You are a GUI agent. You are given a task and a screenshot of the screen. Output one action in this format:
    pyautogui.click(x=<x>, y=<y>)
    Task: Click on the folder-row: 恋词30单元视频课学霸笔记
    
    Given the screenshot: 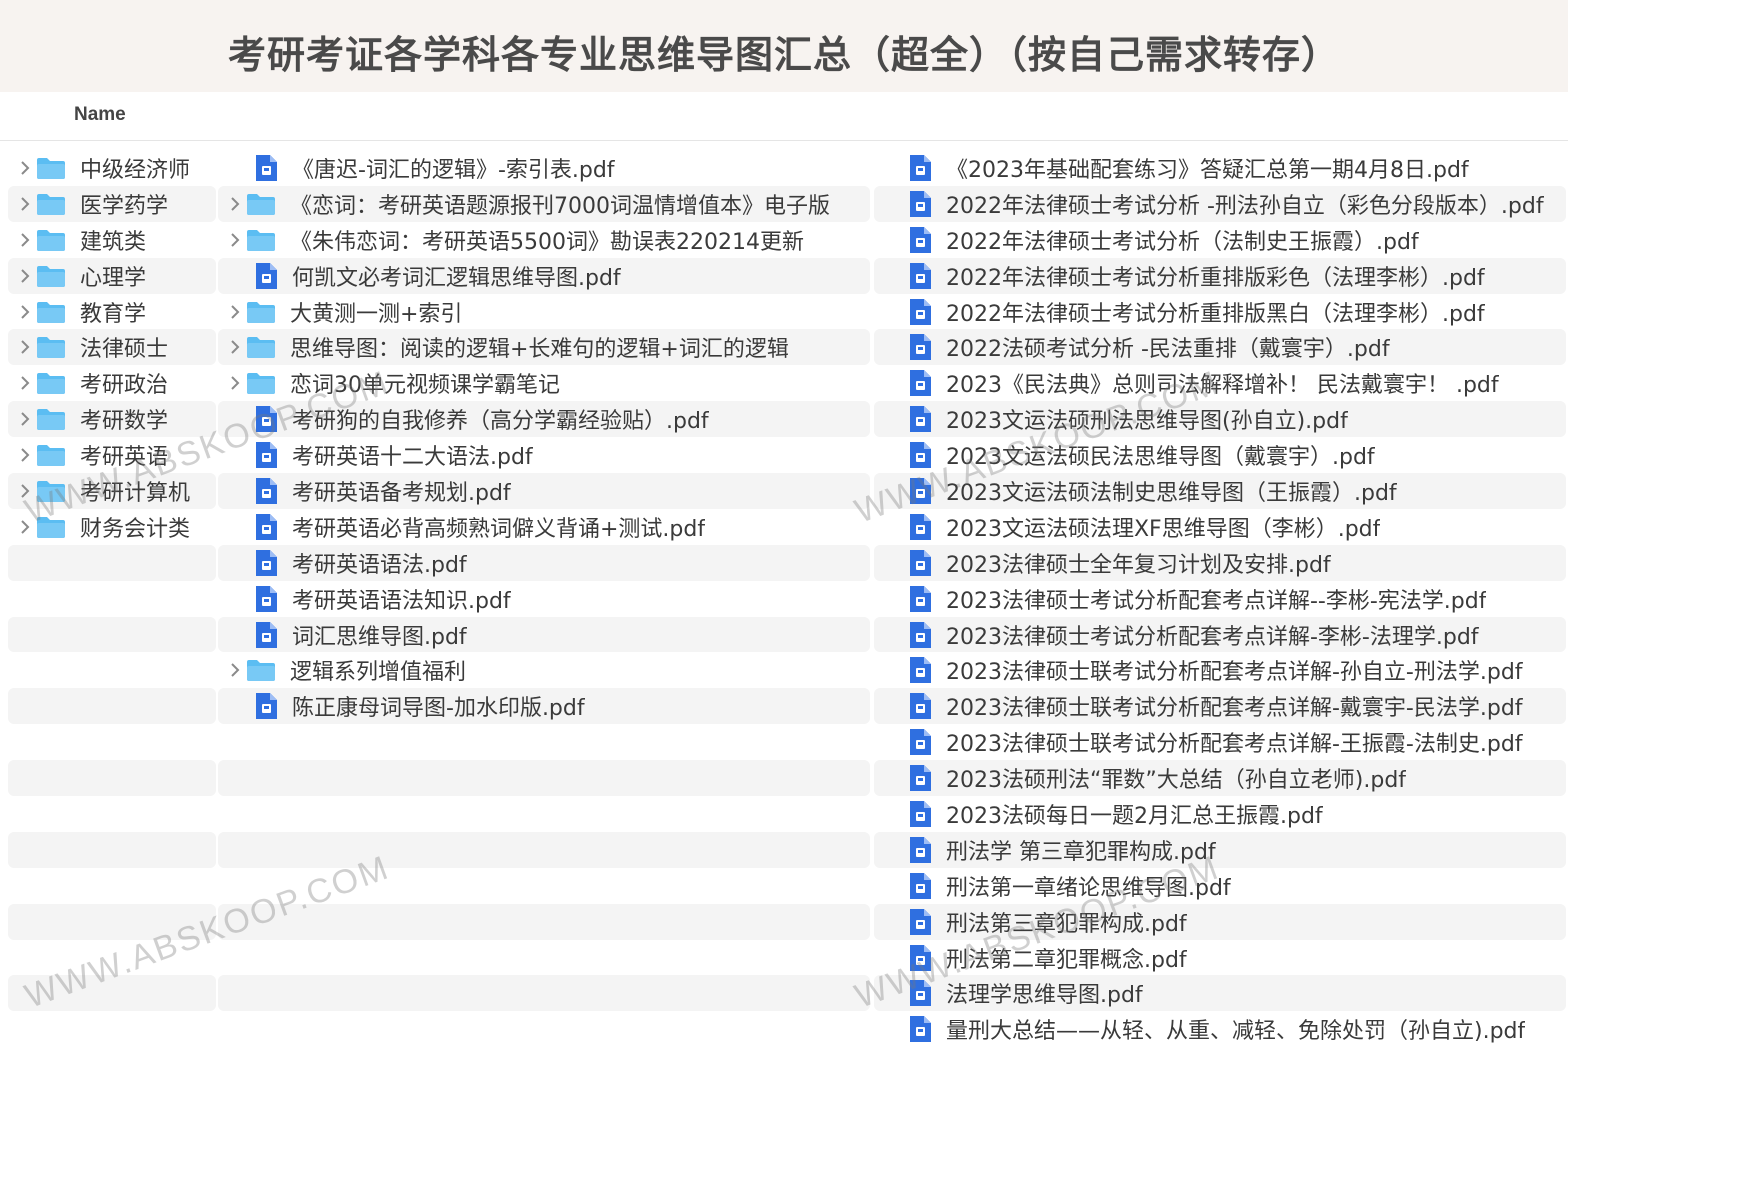 What is the action you would take?
    pyautogui.click(x=544, y=383)
    